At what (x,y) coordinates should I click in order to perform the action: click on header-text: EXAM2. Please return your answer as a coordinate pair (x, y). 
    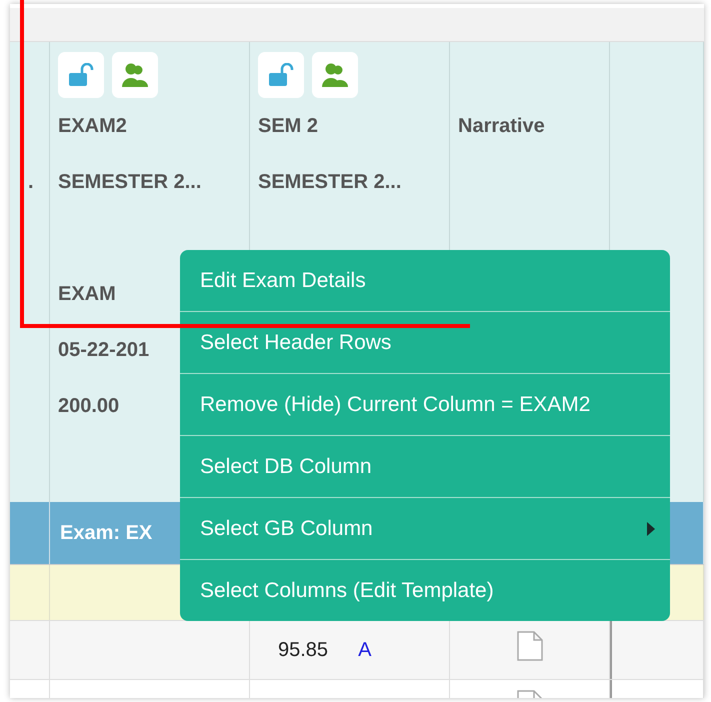
    Looking at the image, I should click on (92, 126).